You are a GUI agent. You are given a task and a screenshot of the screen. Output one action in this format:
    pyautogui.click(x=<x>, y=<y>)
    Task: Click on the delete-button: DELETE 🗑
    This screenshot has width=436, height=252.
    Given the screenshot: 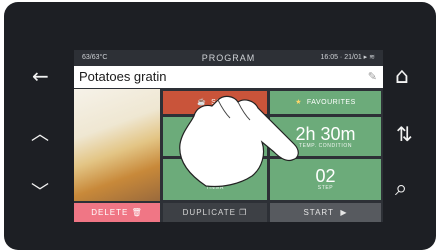 What is the action you would take?
    pyautogui.click(x=117, y=212)
    